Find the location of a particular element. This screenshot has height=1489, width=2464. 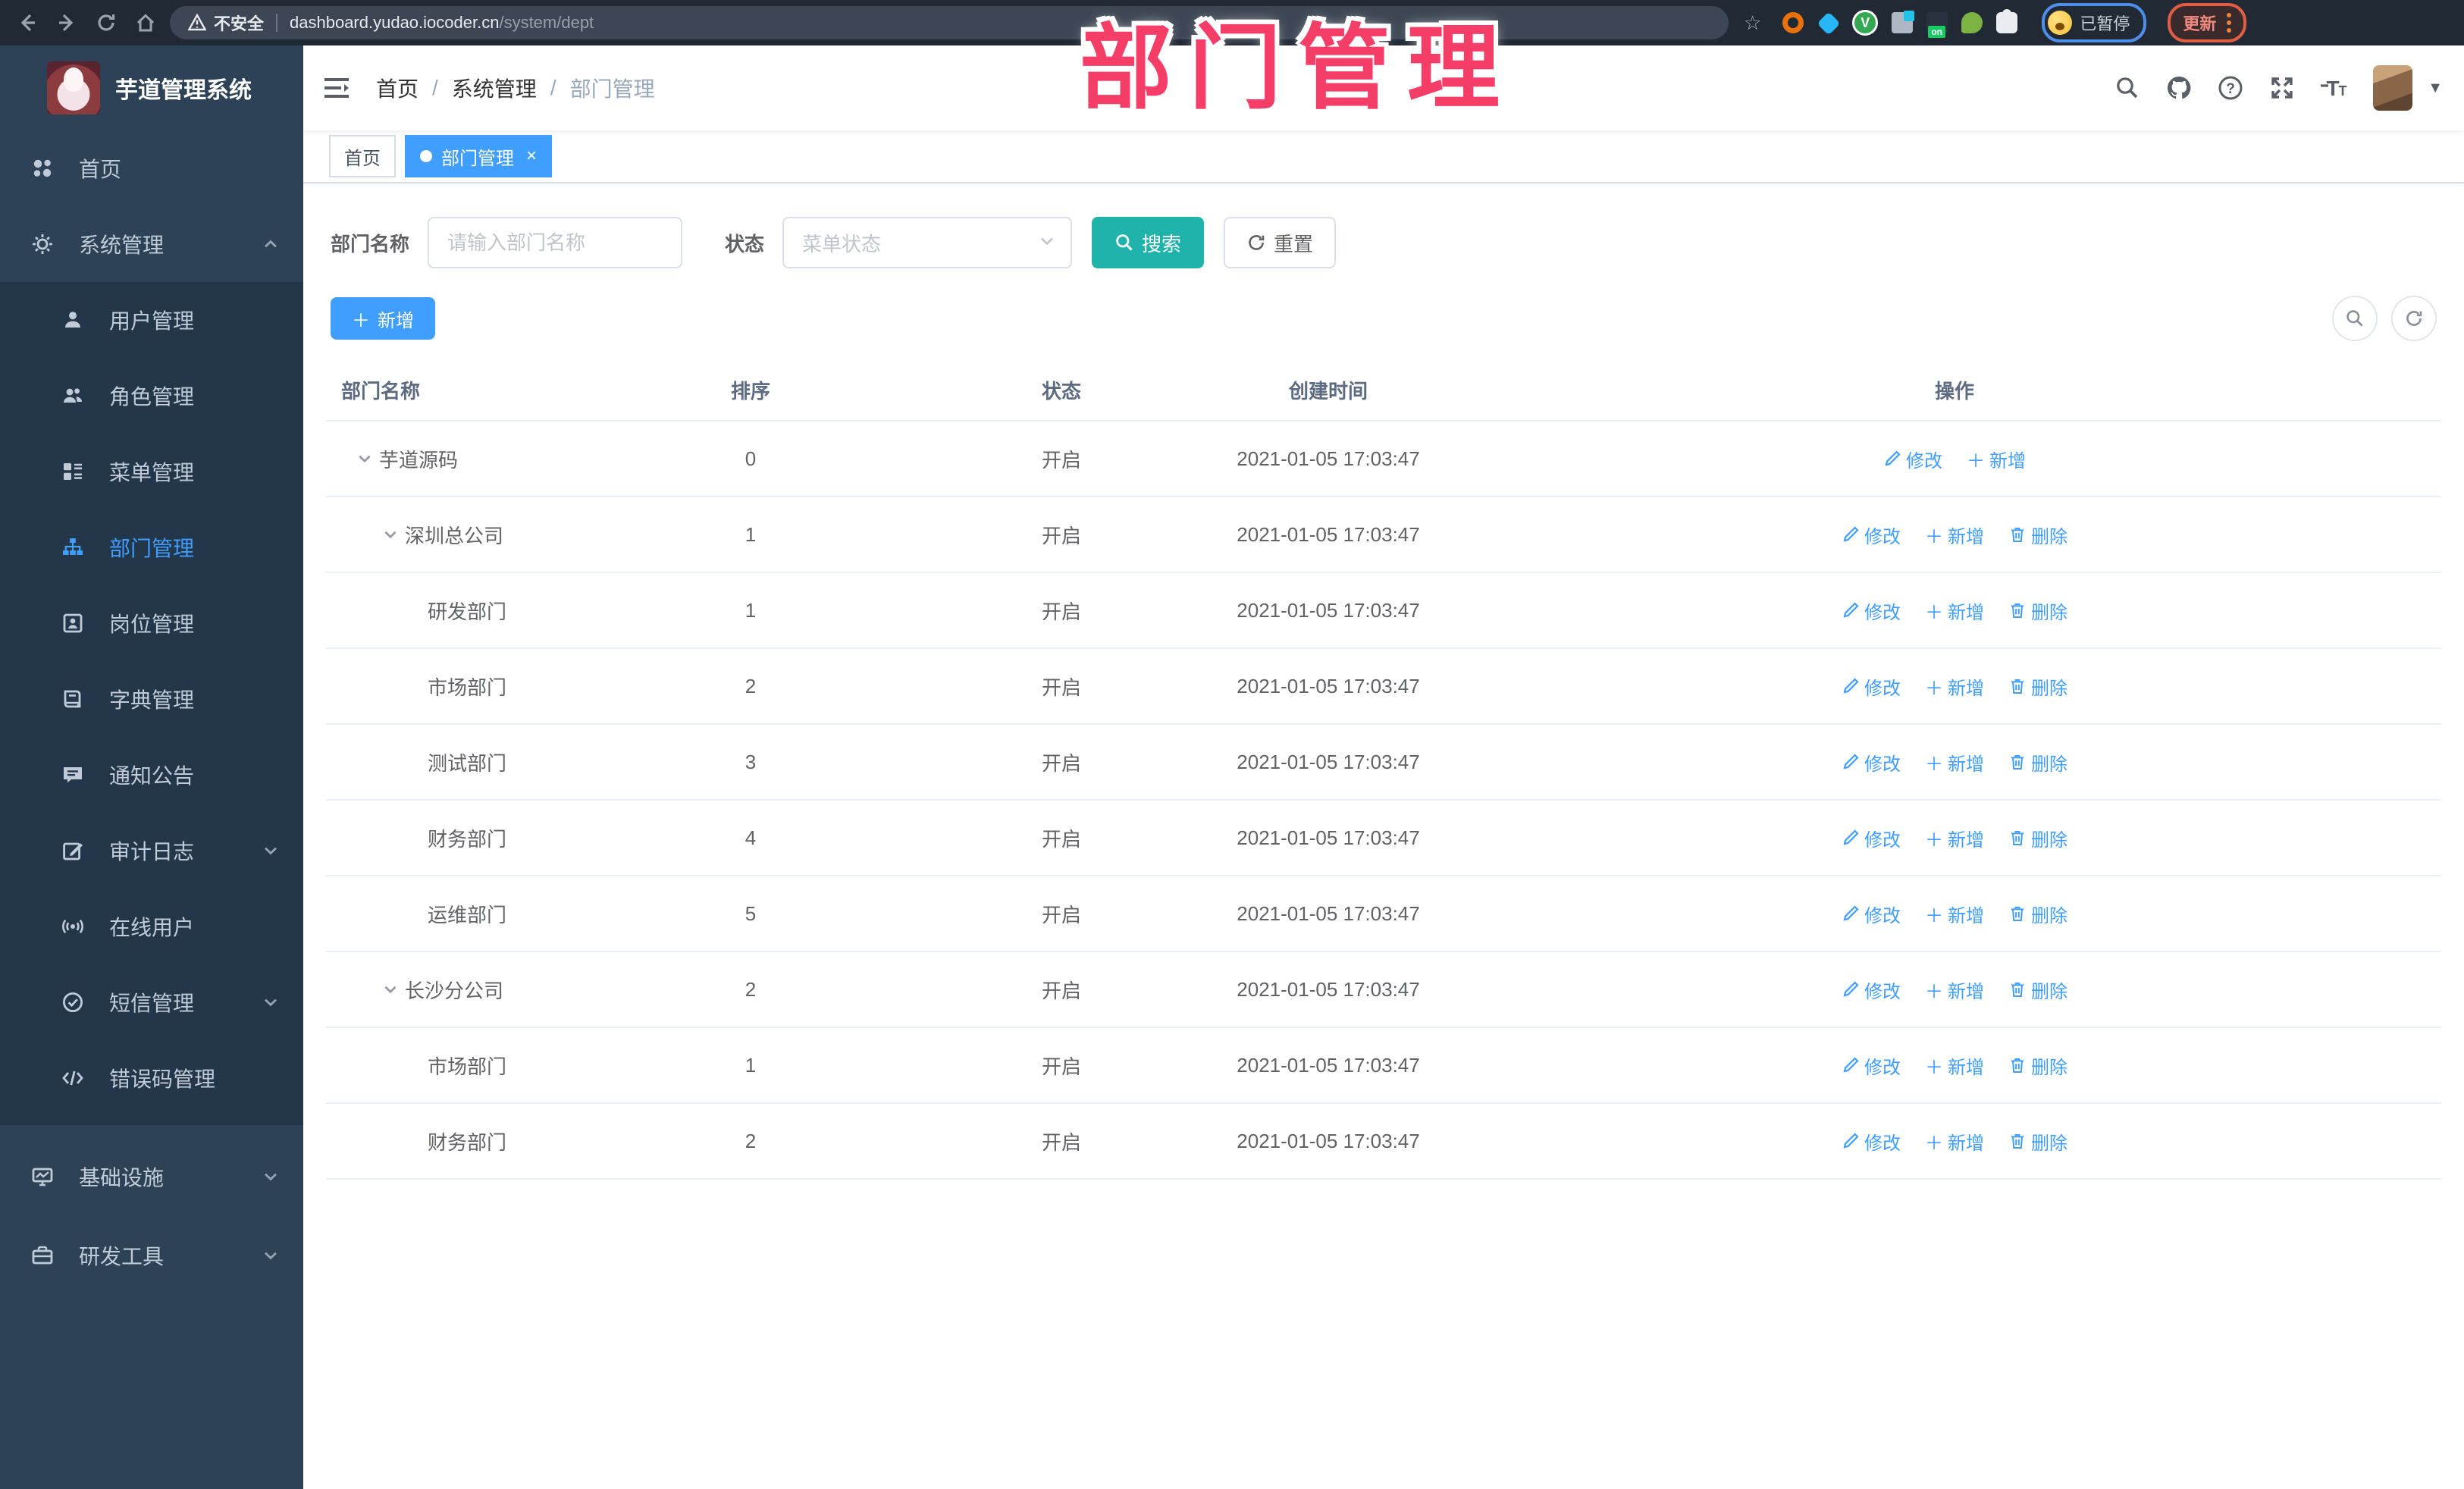

dept-name-input is located at coordinates (555, 243).